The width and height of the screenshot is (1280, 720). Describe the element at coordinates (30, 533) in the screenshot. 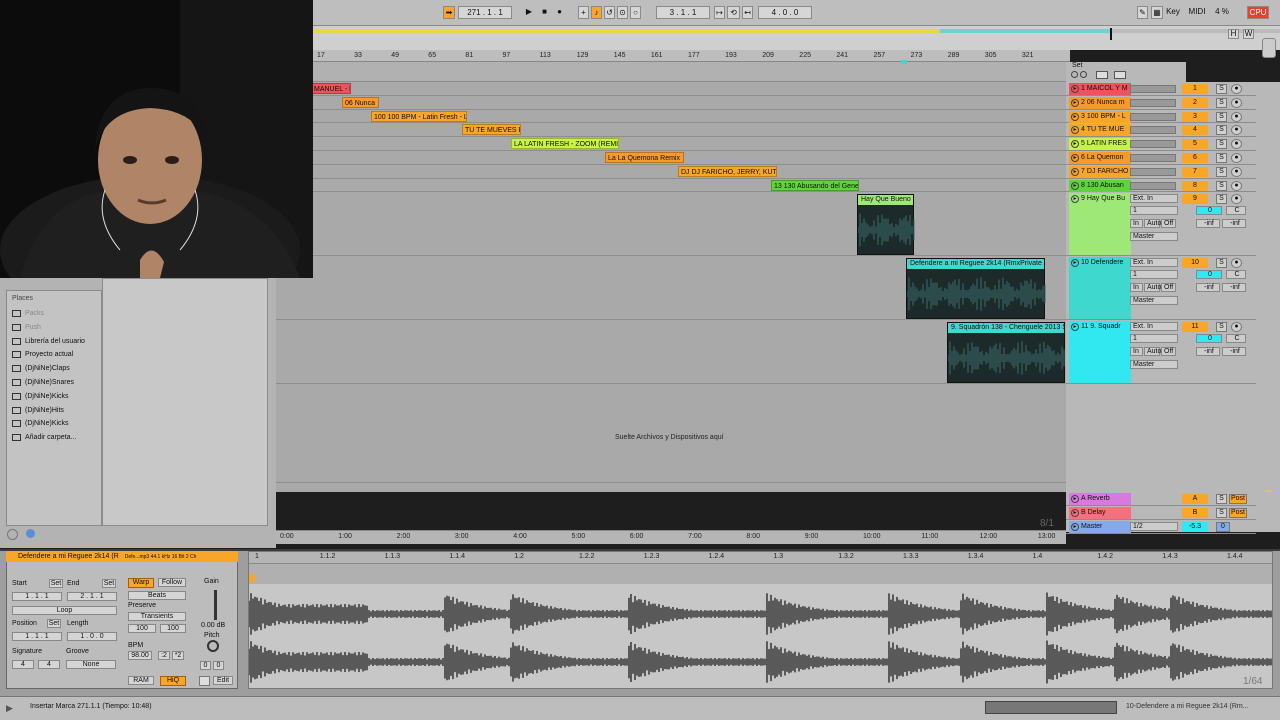

I see `browser-toggle-icon` at that location.